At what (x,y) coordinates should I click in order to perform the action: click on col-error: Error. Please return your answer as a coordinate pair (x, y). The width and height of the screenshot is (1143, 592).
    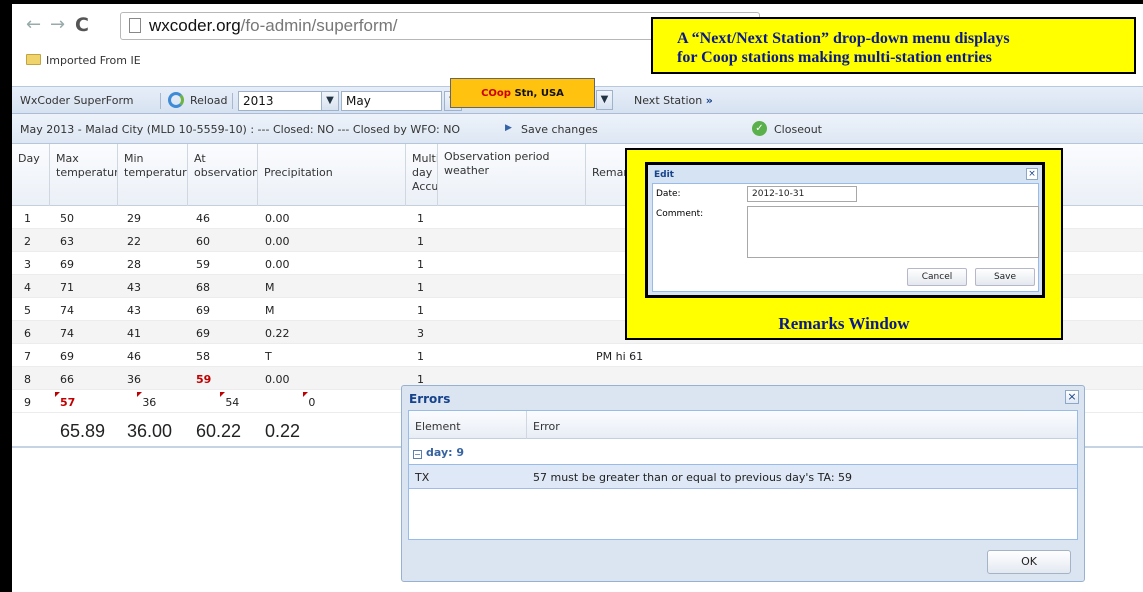
    Looking at the image, I should click on (802, 425).